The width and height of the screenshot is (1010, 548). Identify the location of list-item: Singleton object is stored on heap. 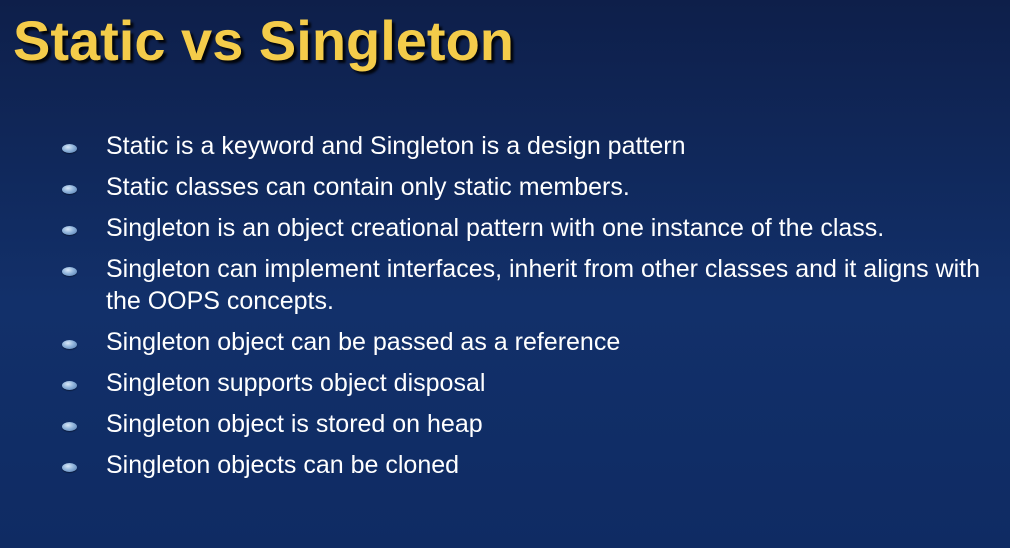
(523, 424).